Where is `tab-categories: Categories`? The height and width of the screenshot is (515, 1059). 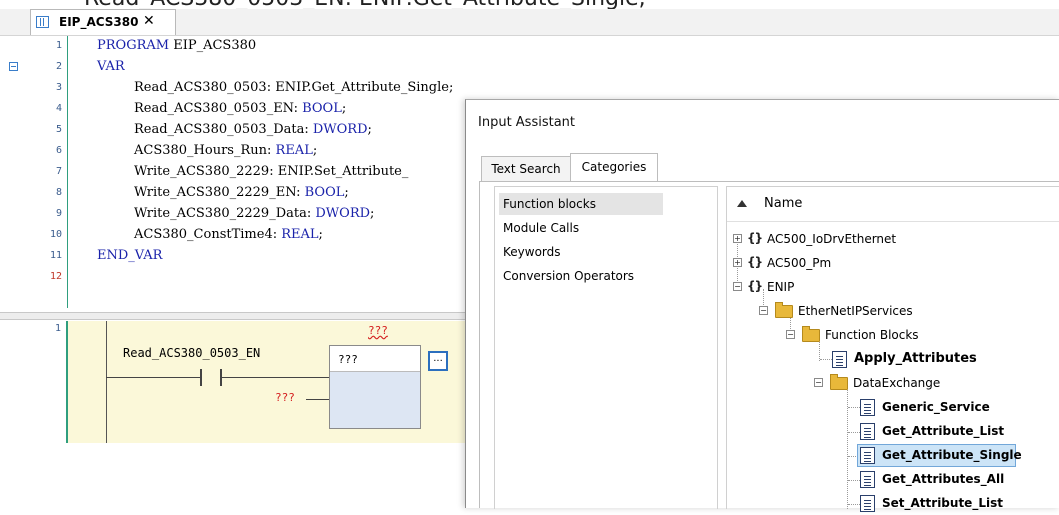 tab-categories: Categories is located at coordinates (614, 167).